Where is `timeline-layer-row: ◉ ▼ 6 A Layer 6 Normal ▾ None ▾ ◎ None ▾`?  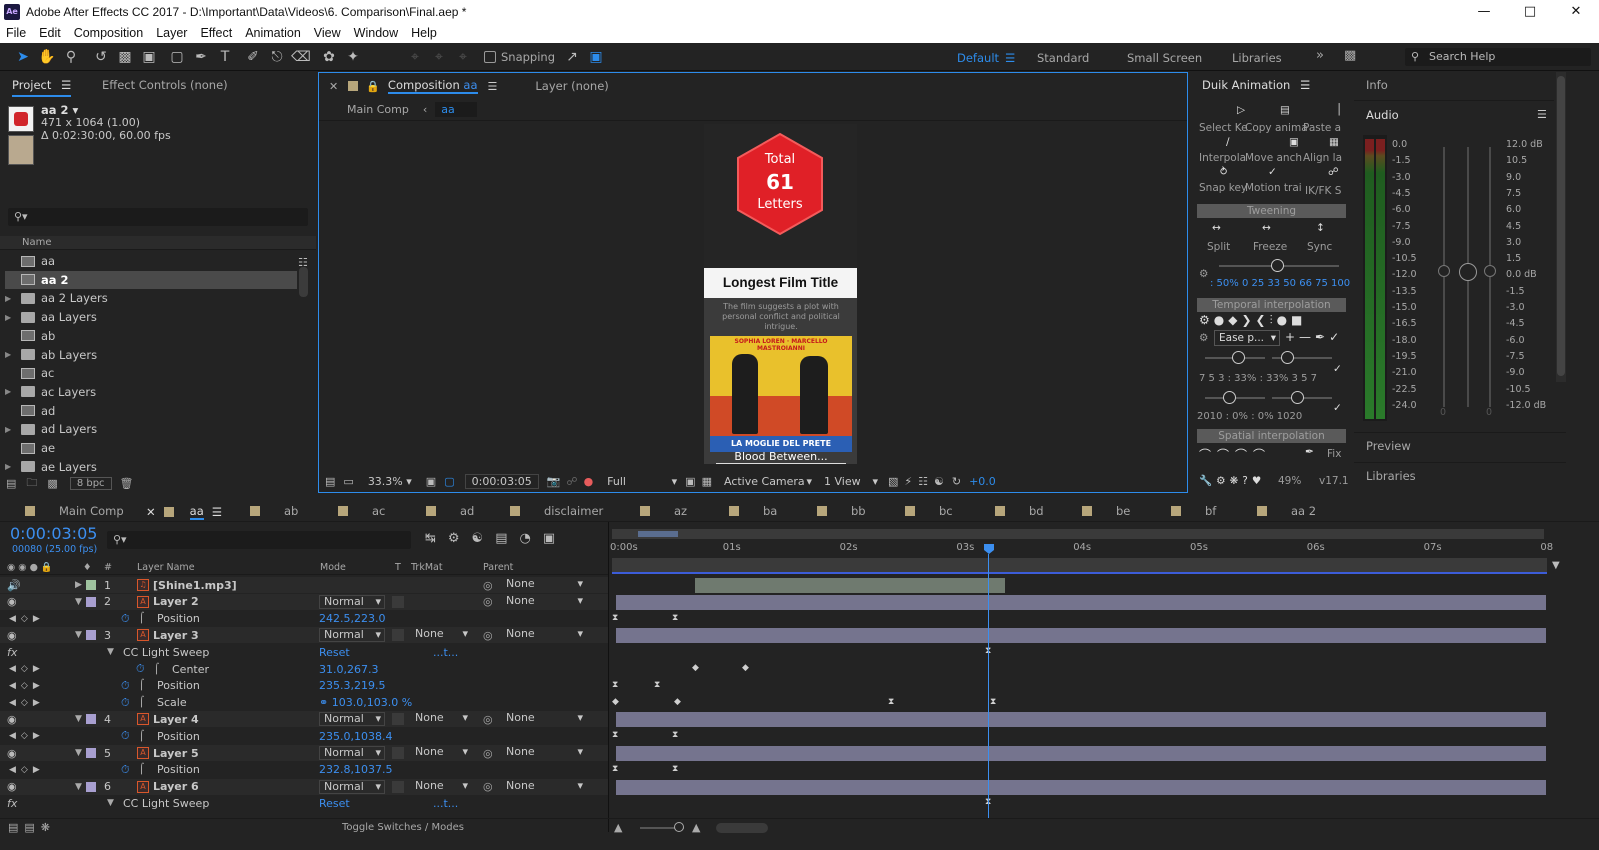 timeline-layer-row: ◉ ▼ 6 A Layer 6 Normal ▾ None ▾ ◎ None ▾ is located at coordinates (304, 786).